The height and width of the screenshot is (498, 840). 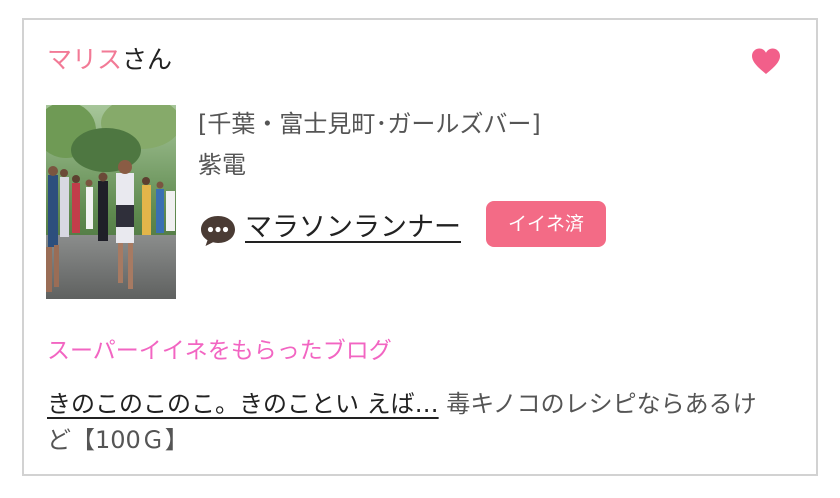 What do you see at coordinates (407, 422) in the screenshot?
I see `super-like-post: きのこのこのこ。きのことい えば… 毒キノコのレシピならあるけど【100Ｇ】` at bounding box center [407, 422].